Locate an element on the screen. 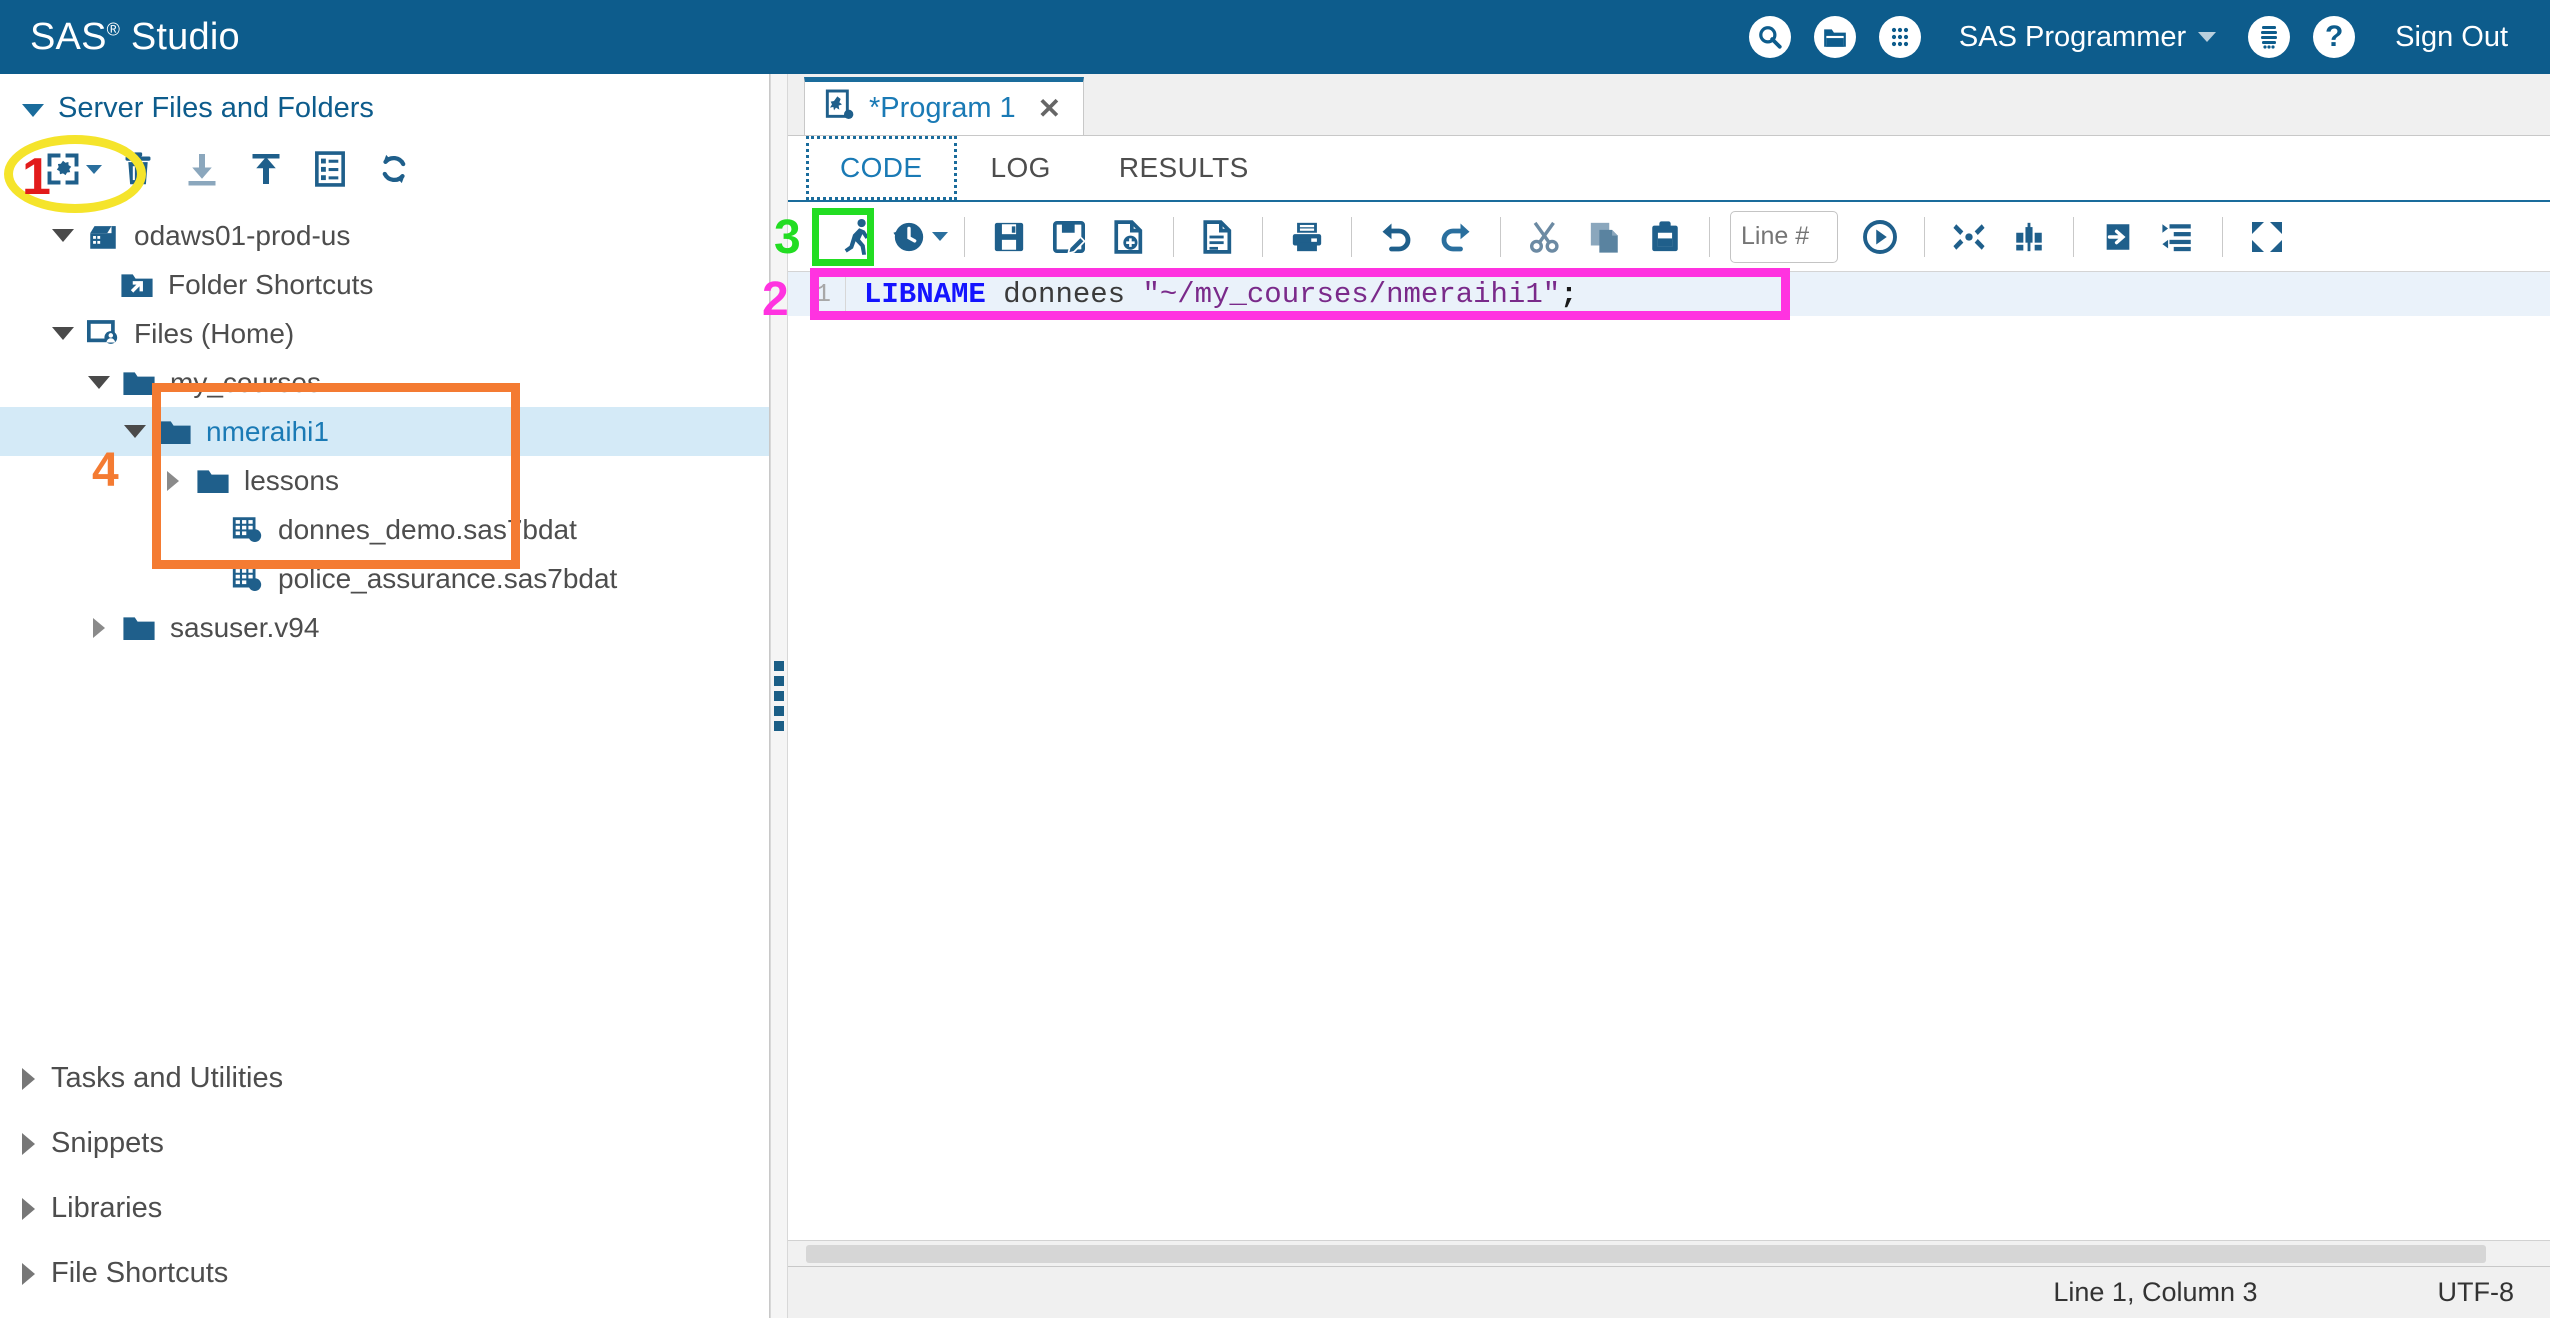 Image resolution: width=2550 pixels, height=1318 pixels. sas-program-icon is located at coordinates (840, 109).